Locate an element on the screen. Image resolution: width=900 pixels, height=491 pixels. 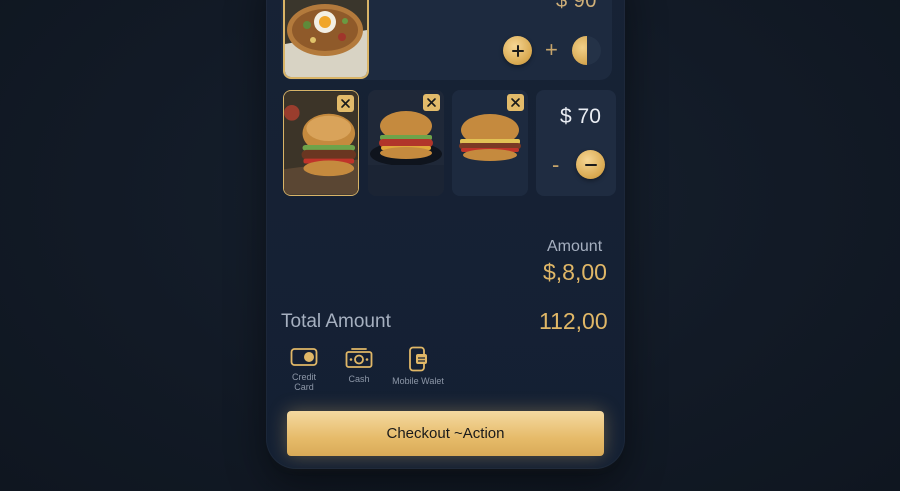
total-amount-value: 112,00 is located at coordinates (573, 321).